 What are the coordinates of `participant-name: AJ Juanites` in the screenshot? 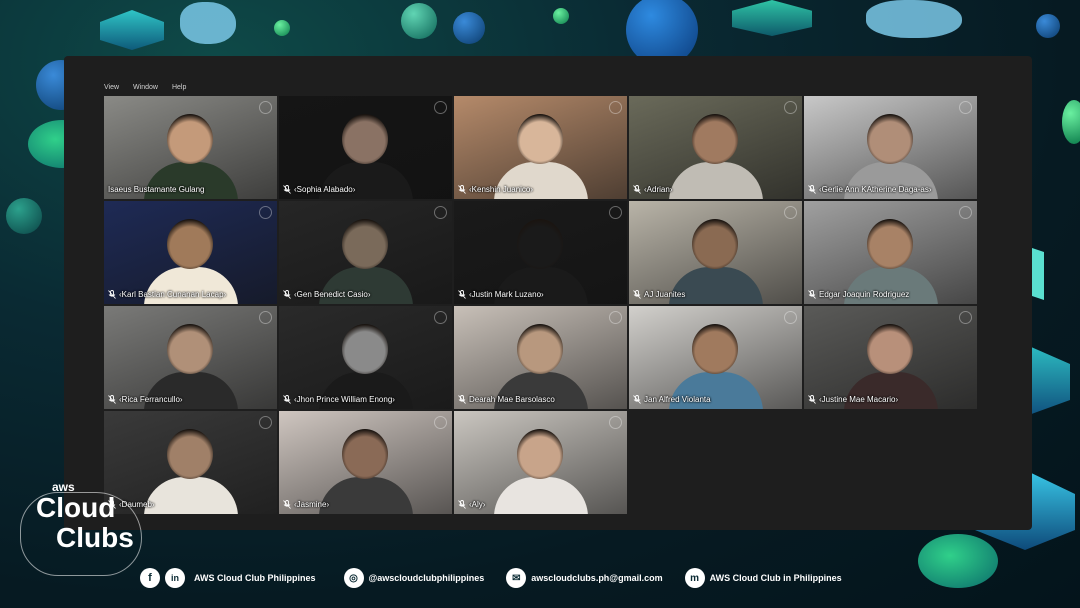 It's located at (665, 294).